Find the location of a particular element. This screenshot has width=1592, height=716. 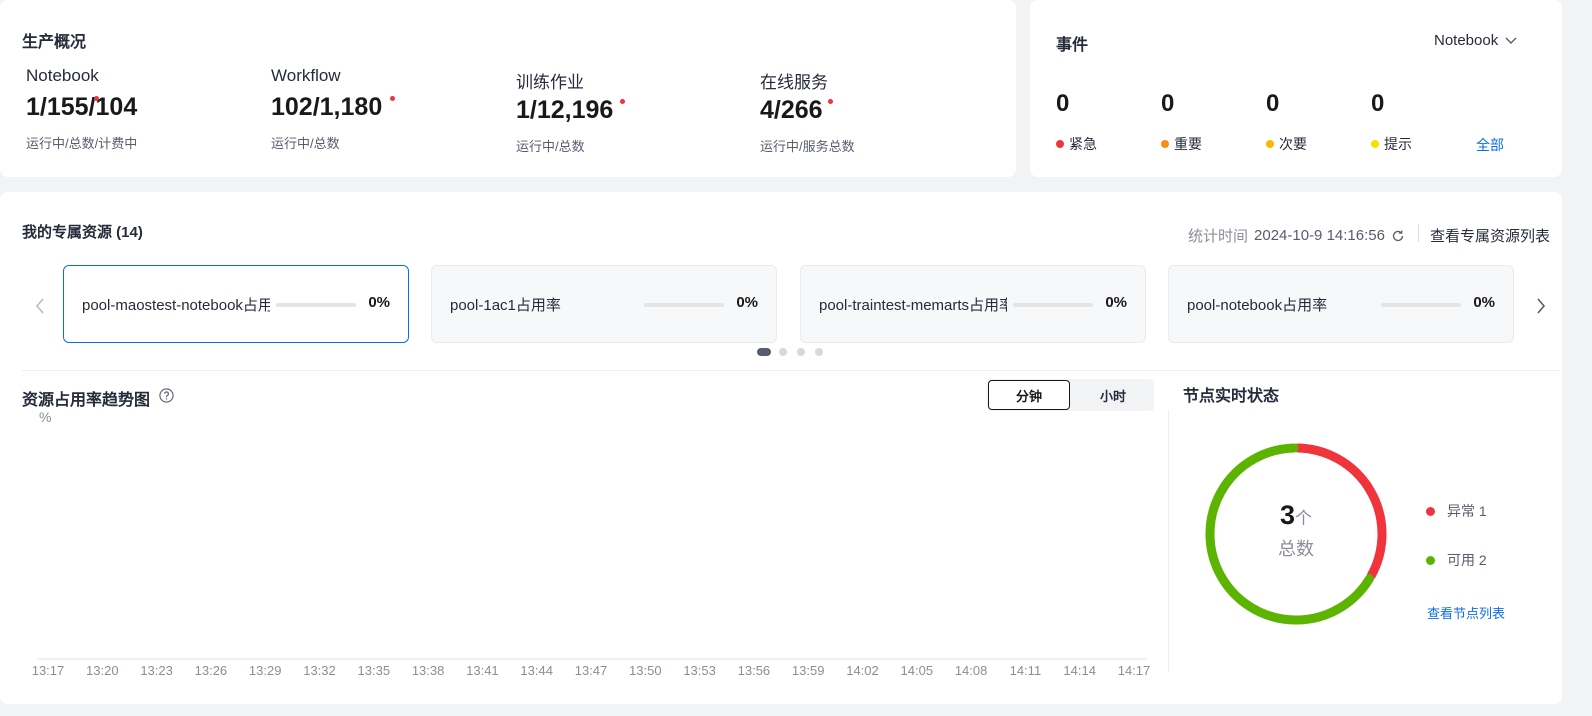

x-tick-label: 13:59 is located at coordinates (808, 670).